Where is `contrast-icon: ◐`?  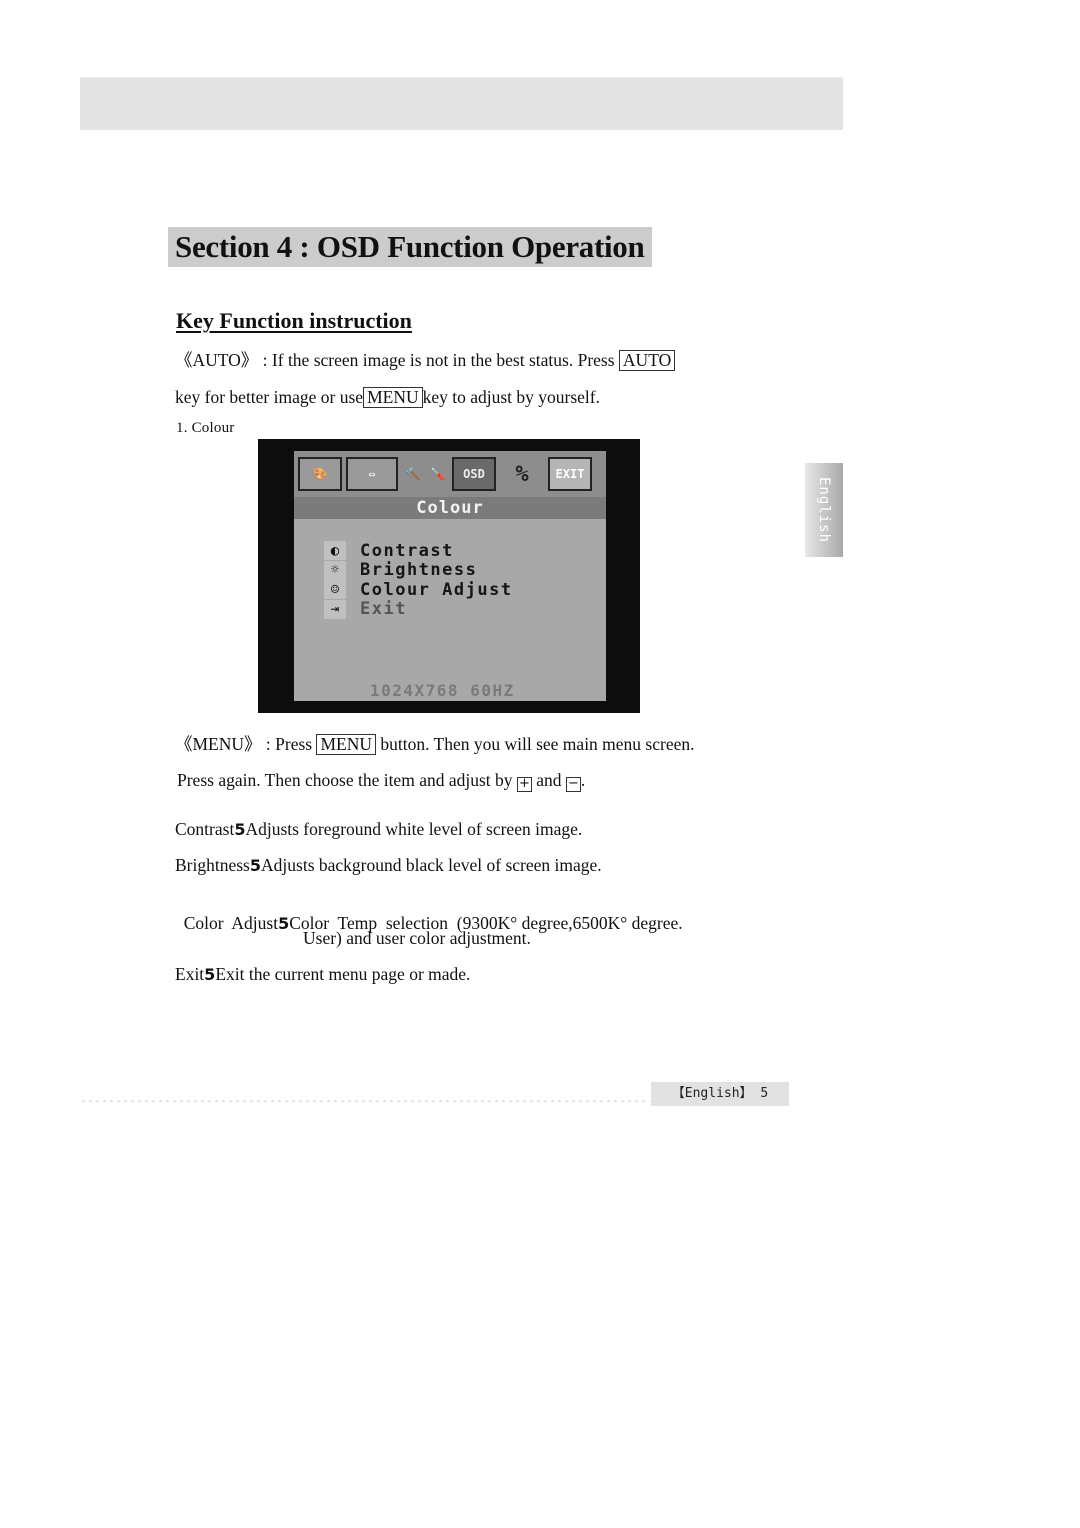
contrast-icon: ◐ is located at coordinates (335, 551).